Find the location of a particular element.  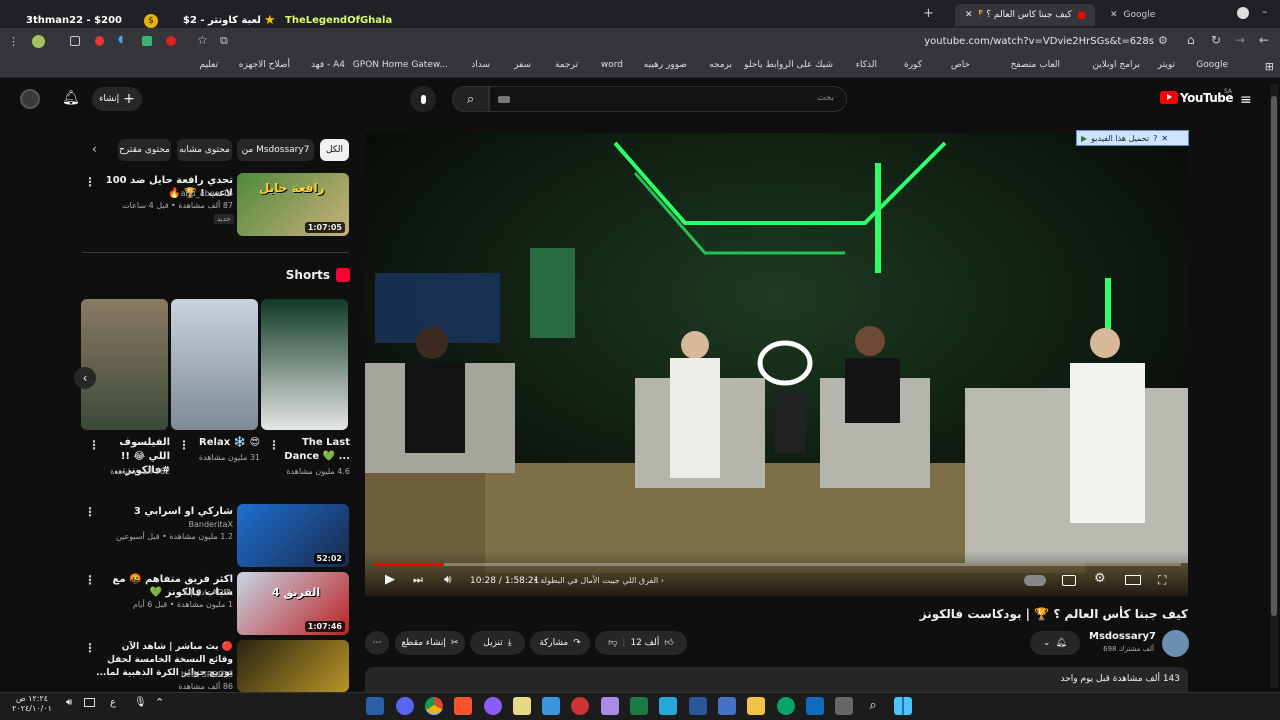

search-input: بحث is located at coordinates (668, 99).